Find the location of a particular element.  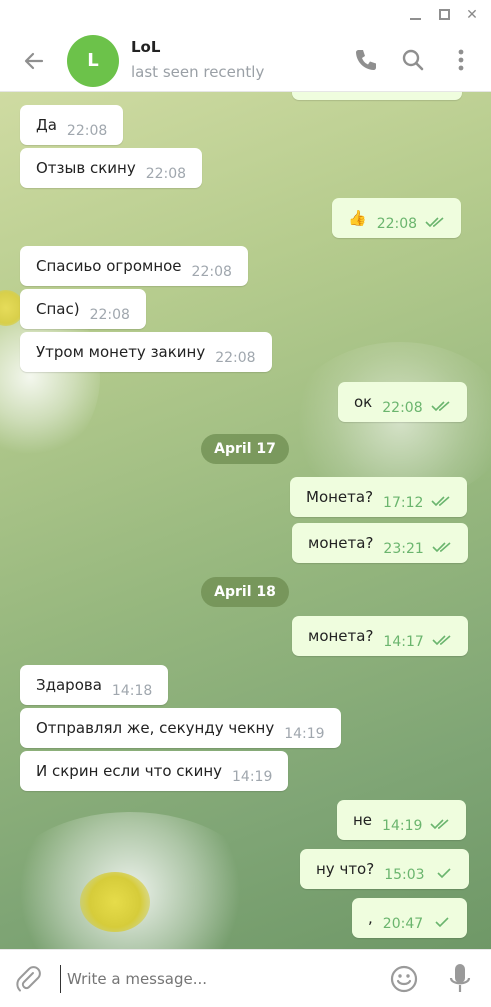

maximize-button is located at coordinates (445, 15).